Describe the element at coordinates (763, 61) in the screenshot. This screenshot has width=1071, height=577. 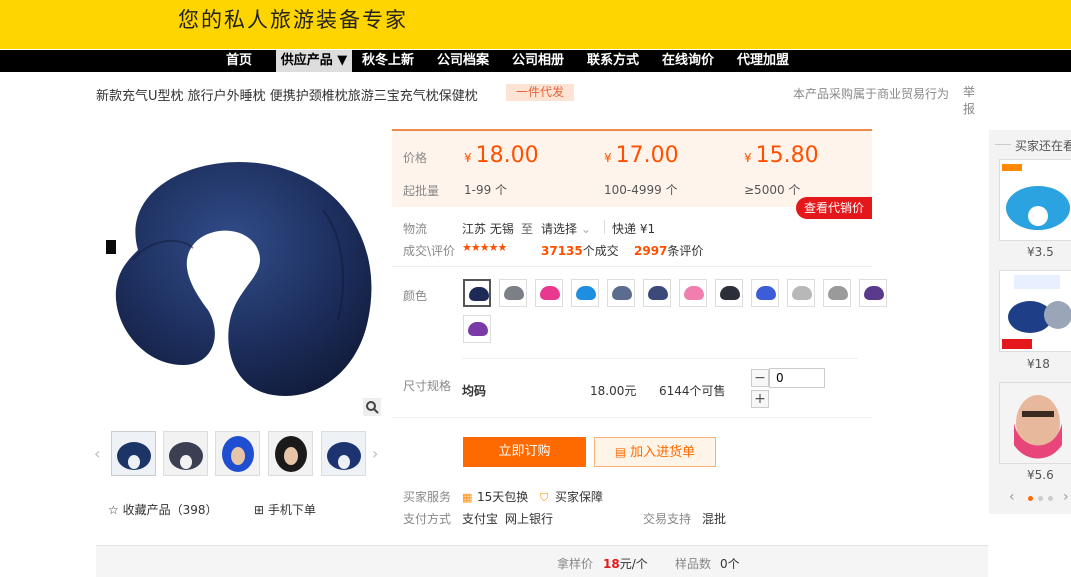
I see `nav-item-franchise: 代理加盟` at that location.